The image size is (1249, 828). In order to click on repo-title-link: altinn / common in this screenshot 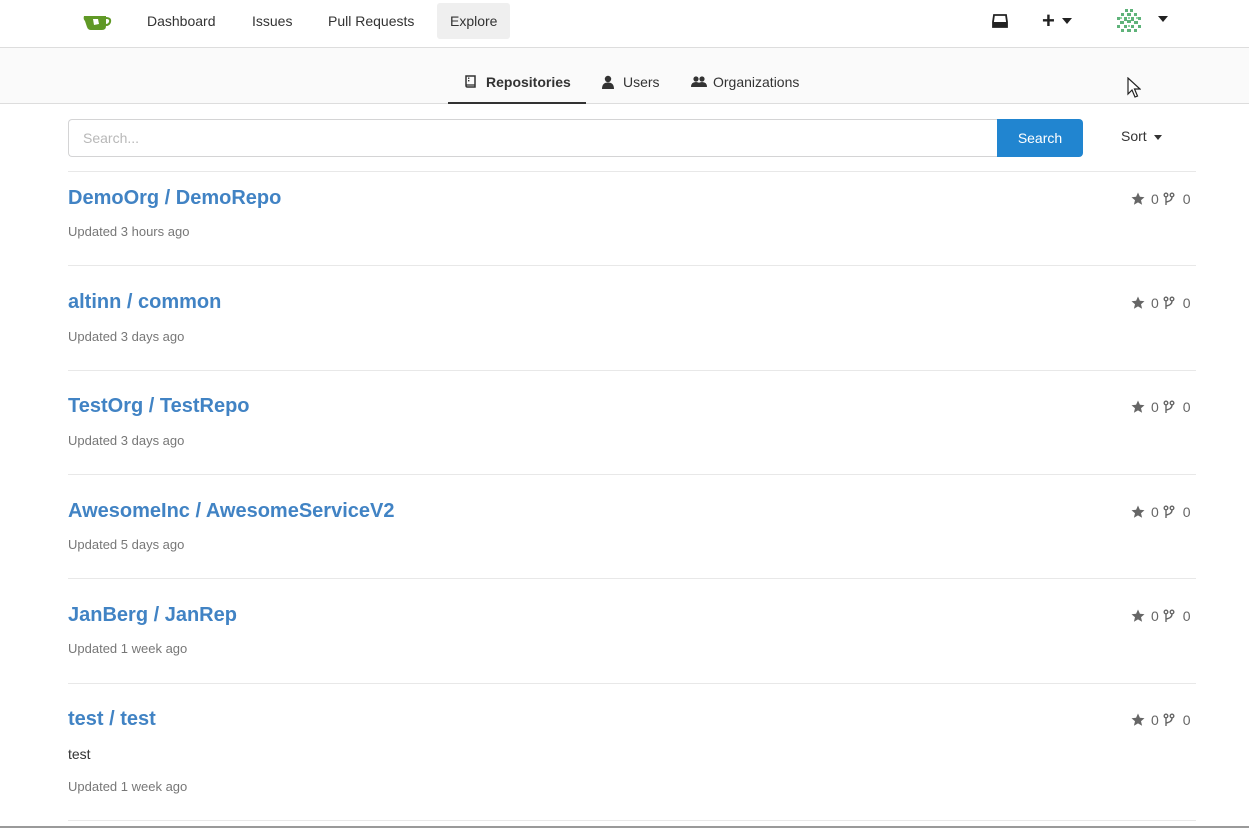, I will do `click(144, 302)`.